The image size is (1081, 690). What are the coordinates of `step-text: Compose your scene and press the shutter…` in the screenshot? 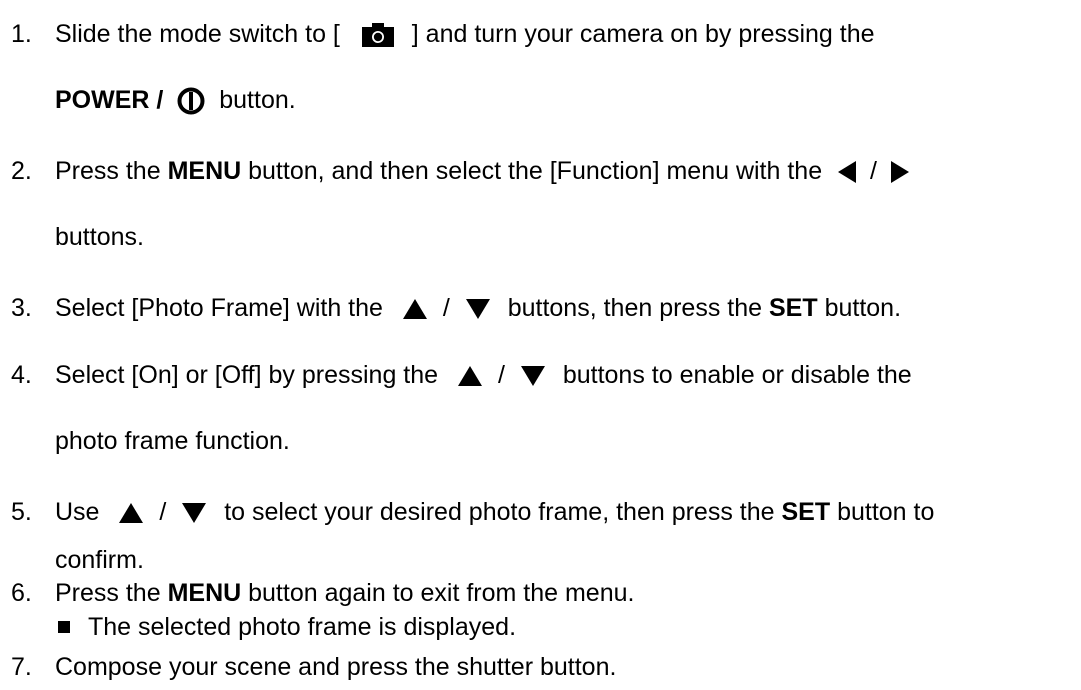 It's located at (336, 667).